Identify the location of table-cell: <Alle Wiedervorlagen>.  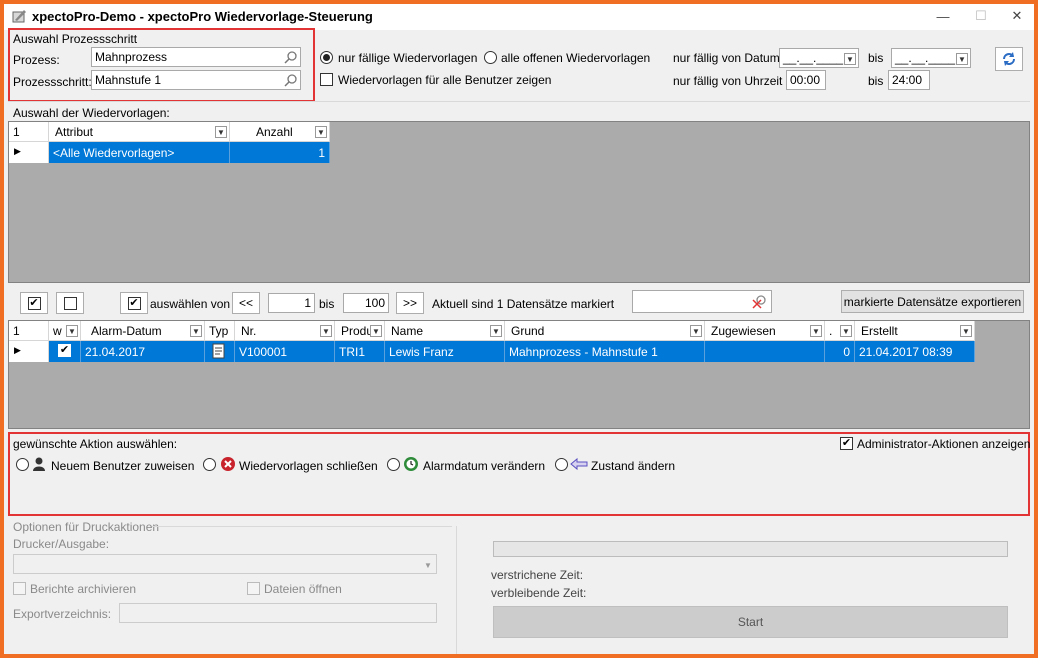
(139, 152).